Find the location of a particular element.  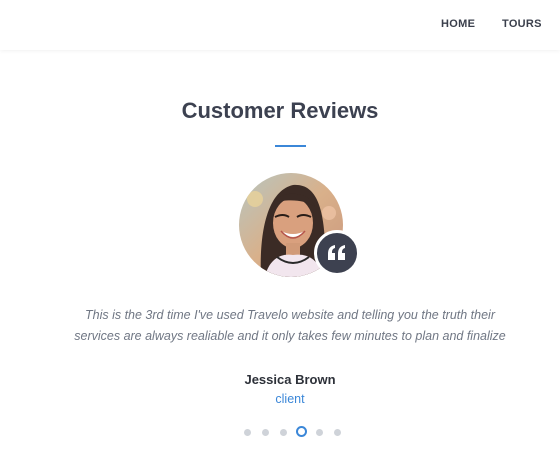

quote-icon is located at coordinates (337, 253).